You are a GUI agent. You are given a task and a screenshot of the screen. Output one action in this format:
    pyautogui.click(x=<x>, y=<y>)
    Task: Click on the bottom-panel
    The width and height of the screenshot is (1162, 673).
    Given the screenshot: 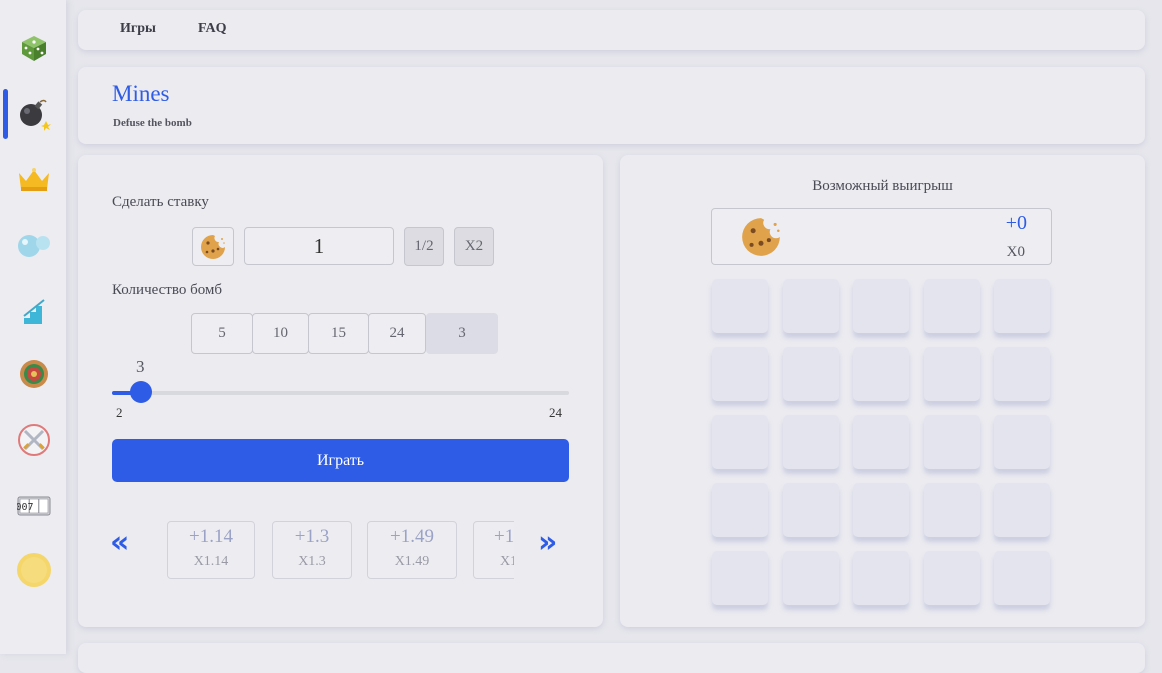 What is the action you would take?
    pyautogui.click(x=611, y=658)
    